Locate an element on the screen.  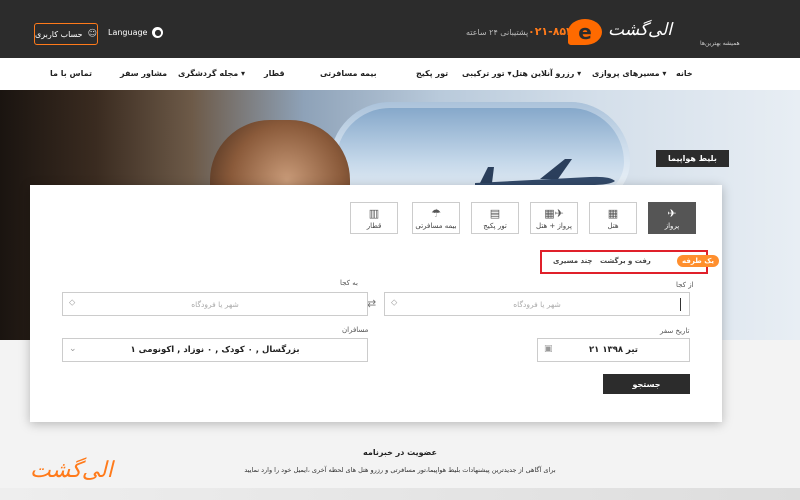
nav-item-contact: تماس با ما is located at coordinates (71, 73).